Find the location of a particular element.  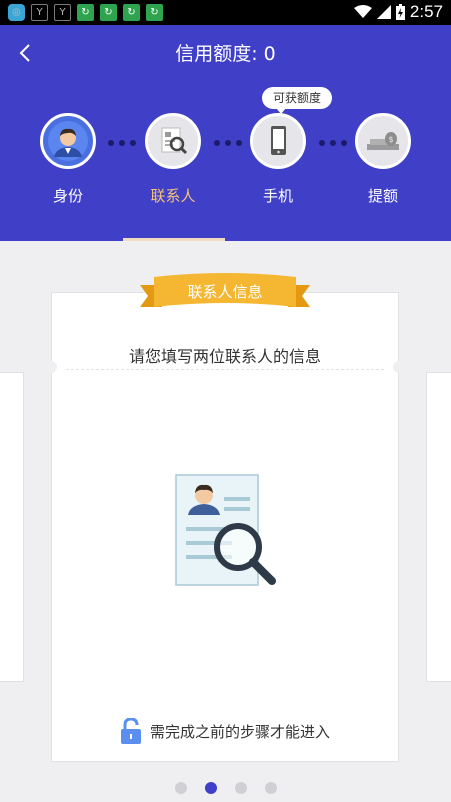

clock: 2:57 is located at coordinates (426, 11).